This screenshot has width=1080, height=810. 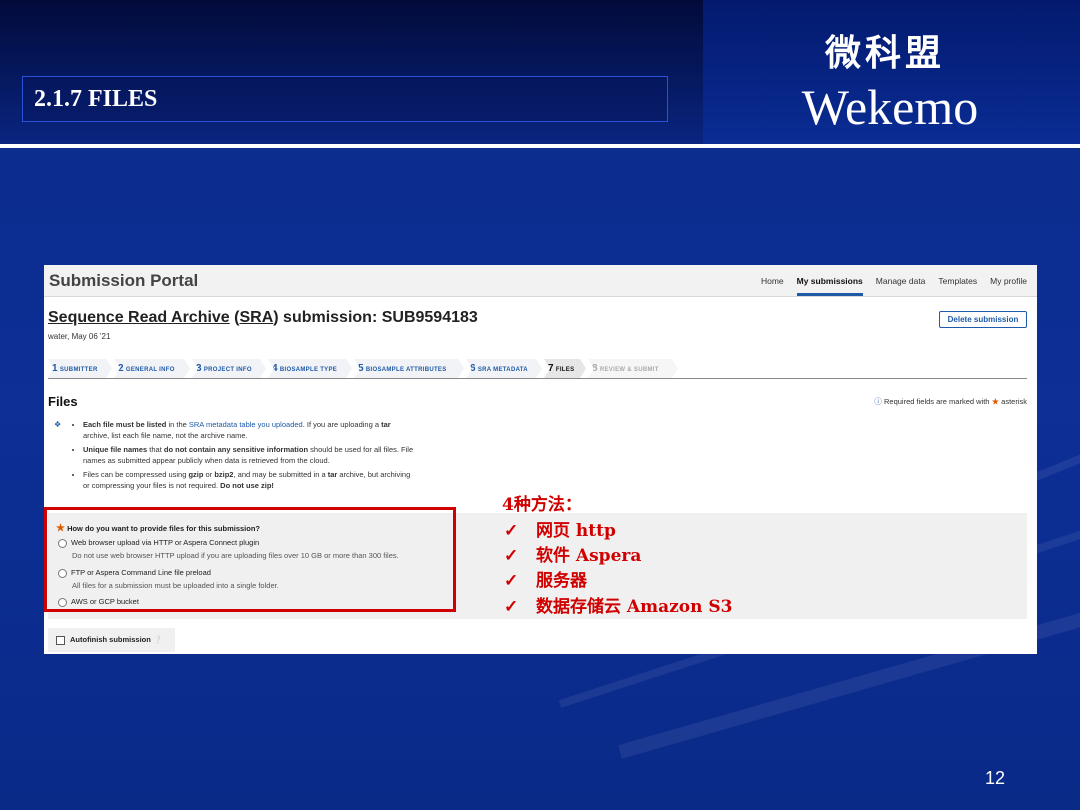 What do you see at coordinates (155, 449) in the screenshot?
I see `bullet-text: that` at bounding box center [155, 449].